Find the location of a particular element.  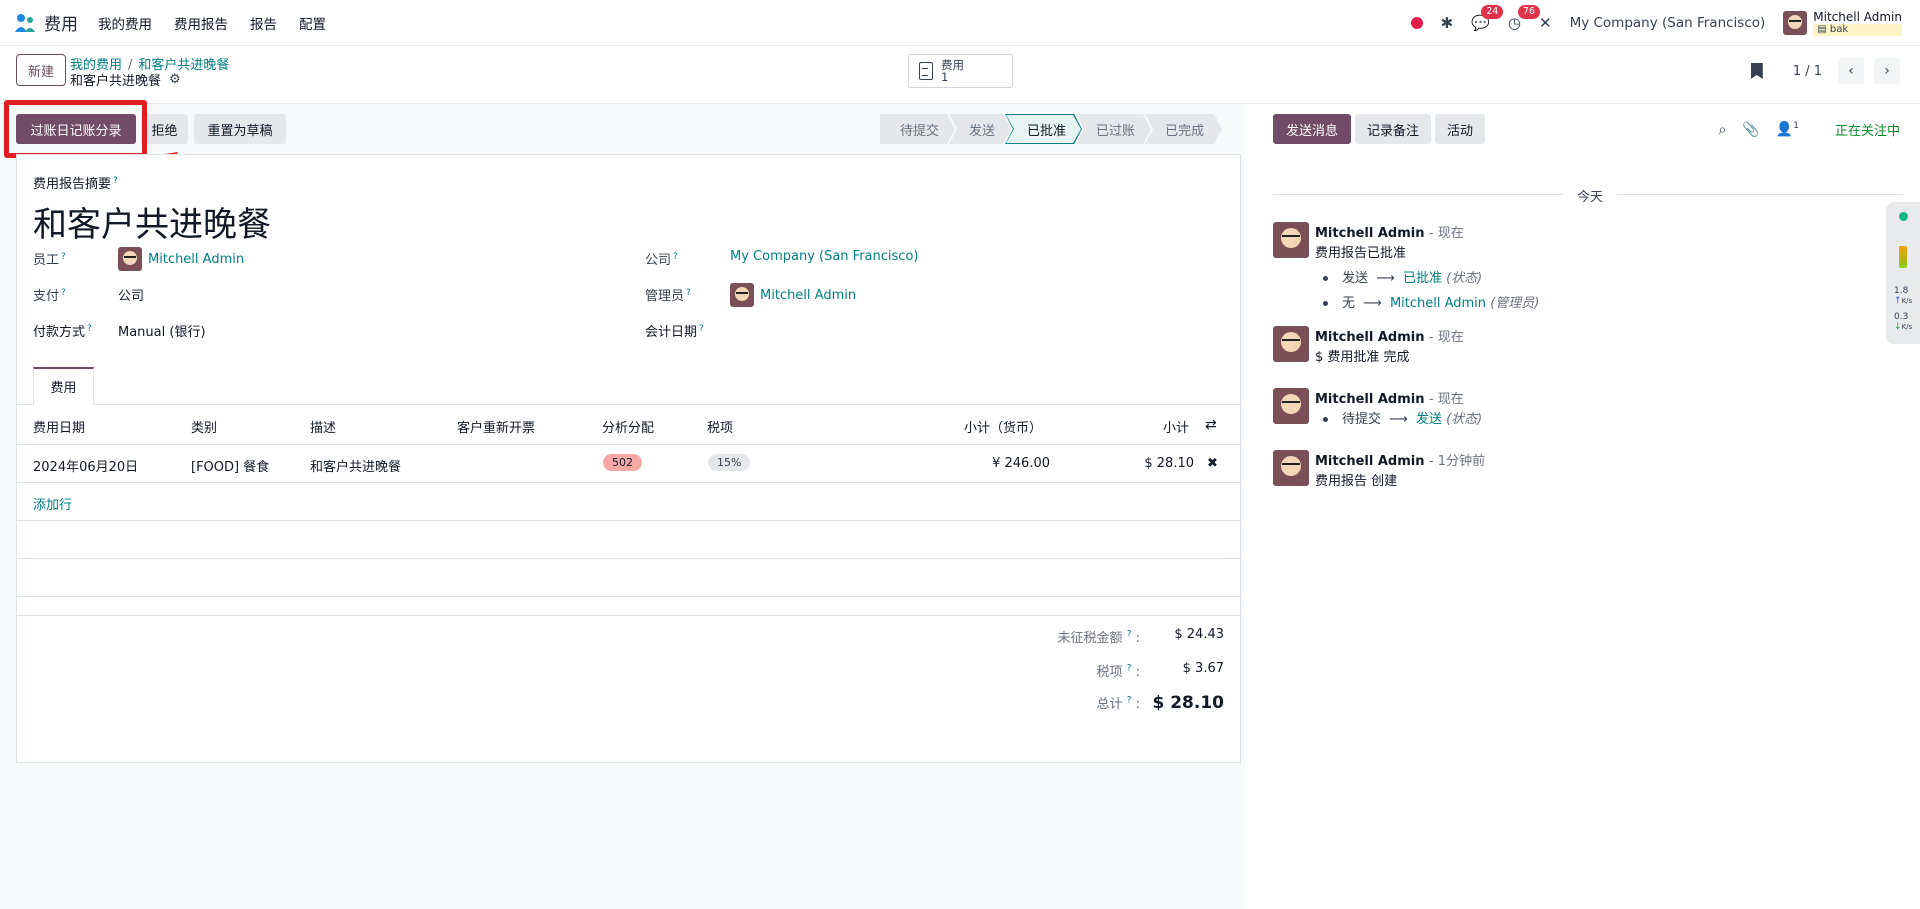

pager-prev-button: ‹ is located at coordinates (1851, 71).